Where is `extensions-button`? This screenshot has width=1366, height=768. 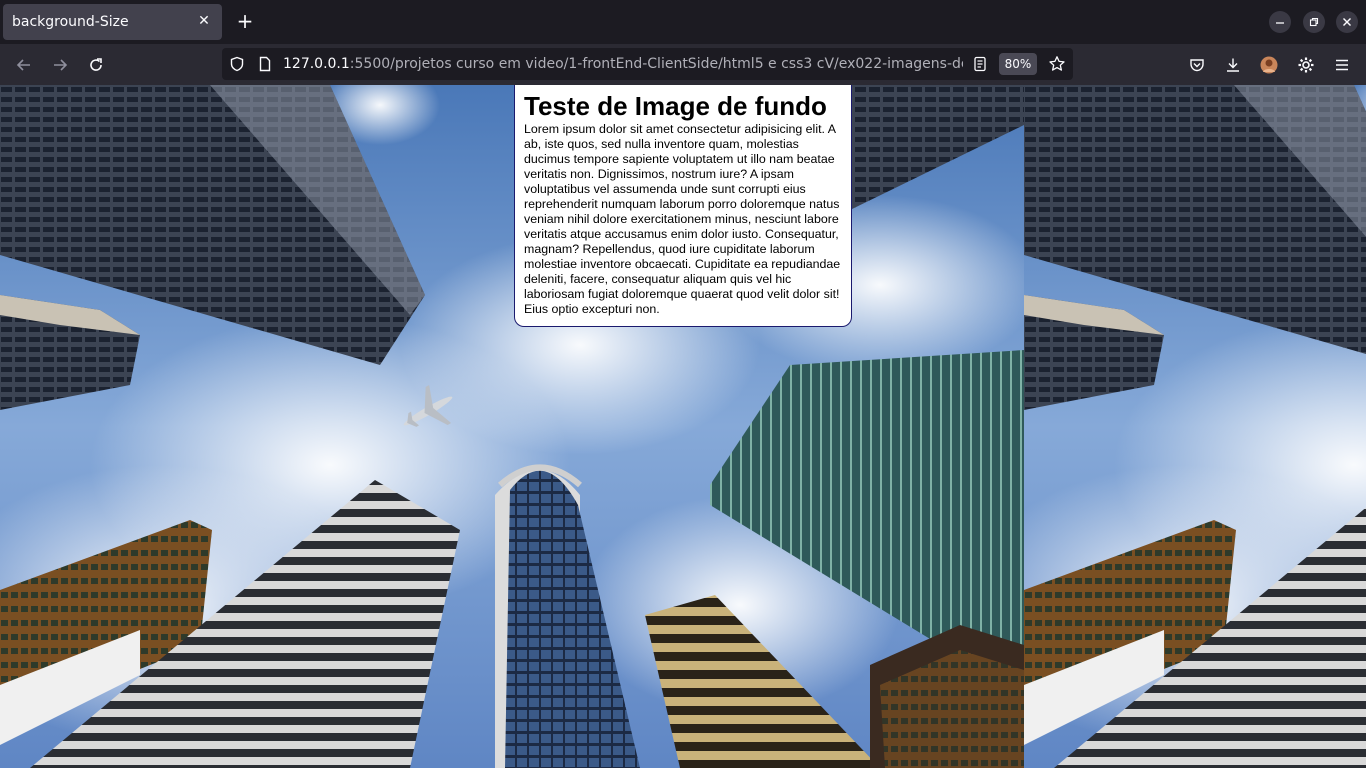 extensions-button is located at coordinates (1306, 65).